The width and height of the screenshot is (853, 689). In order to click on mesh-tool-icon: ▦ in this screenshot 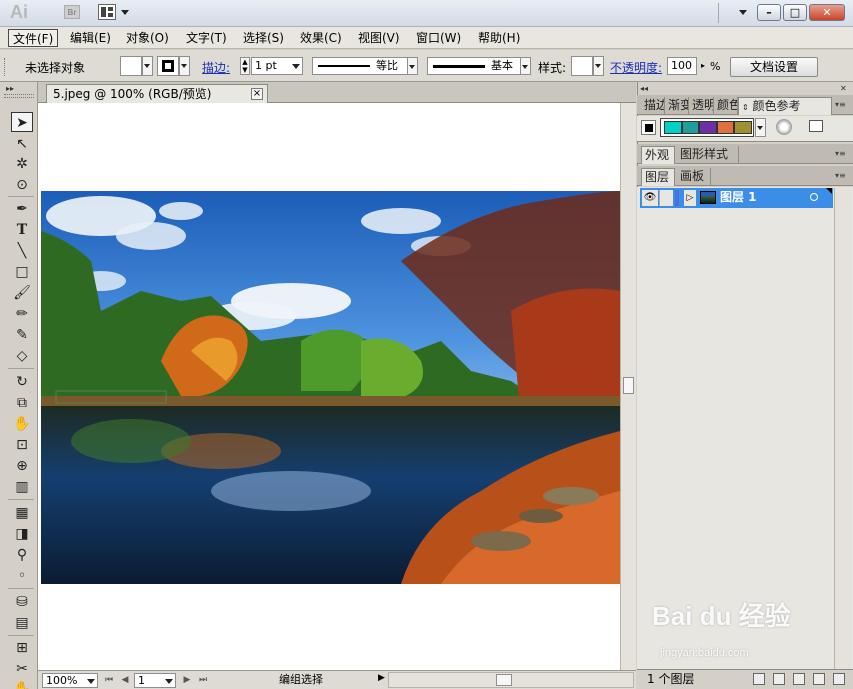, I will do `click(22, 513)`.